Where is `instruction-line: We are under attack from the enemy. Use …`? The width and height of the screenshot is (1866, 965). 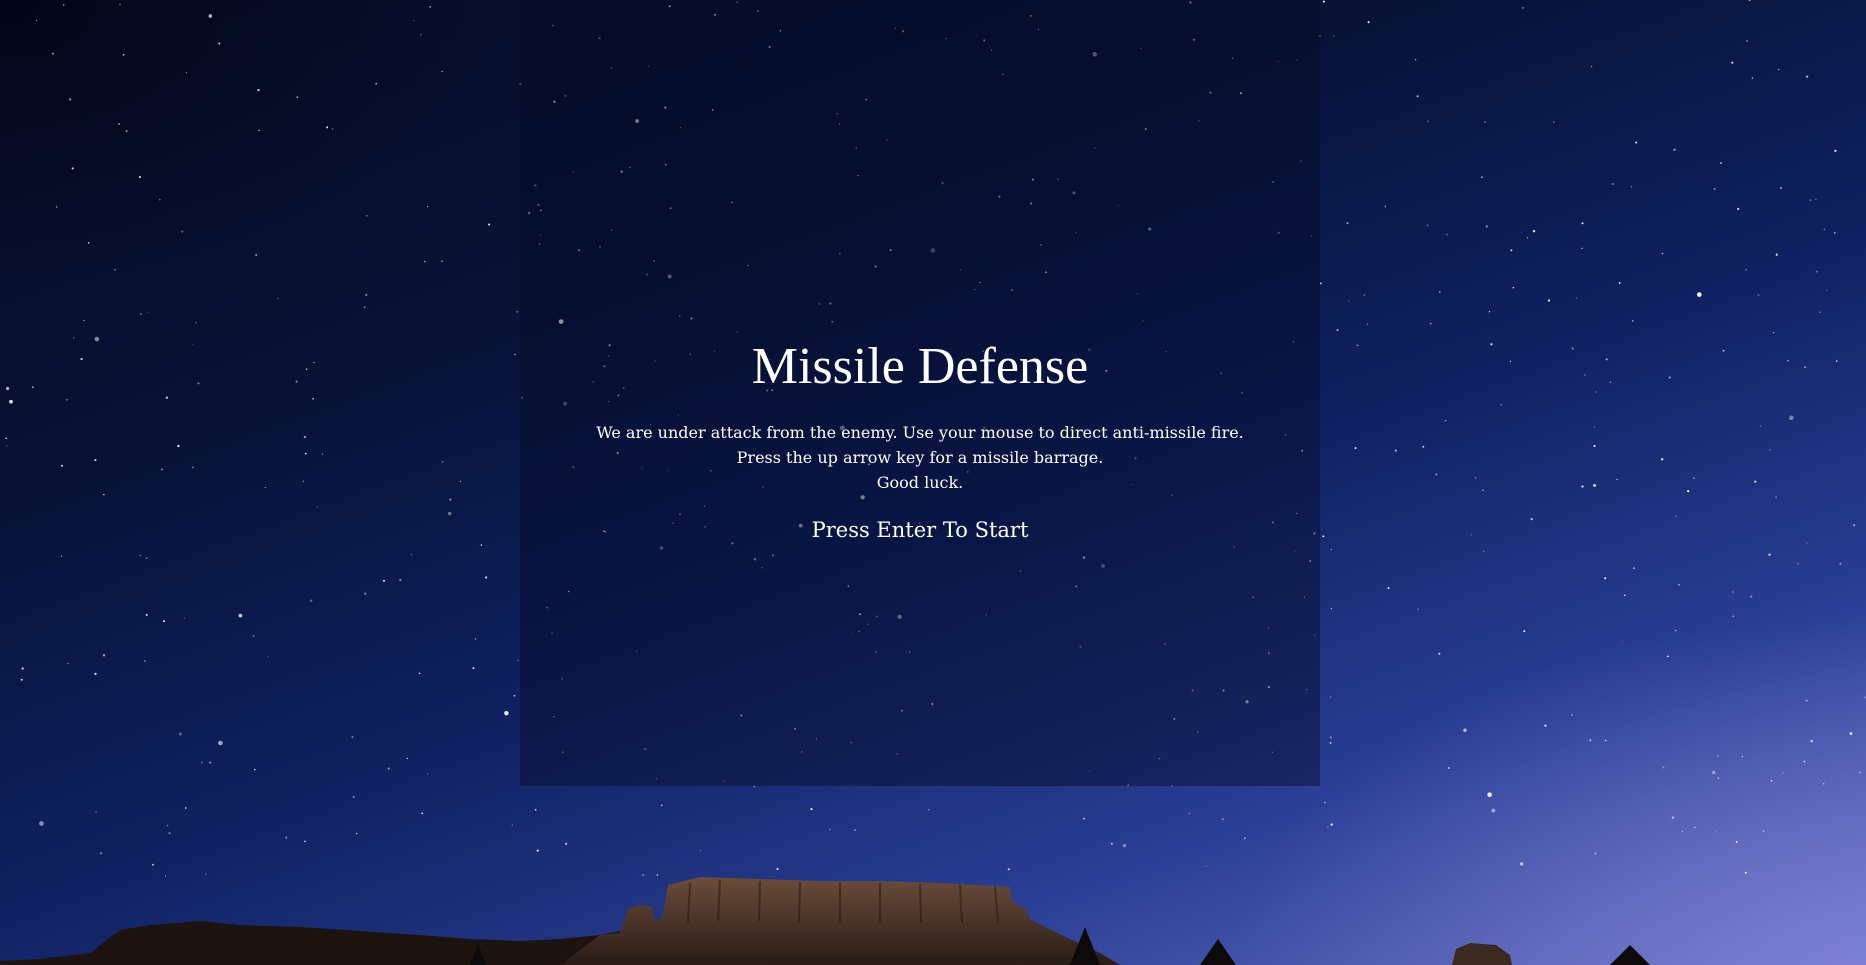 instruction-line: We are under attack from the enemy. Use … is located at coordinates (920, 432).